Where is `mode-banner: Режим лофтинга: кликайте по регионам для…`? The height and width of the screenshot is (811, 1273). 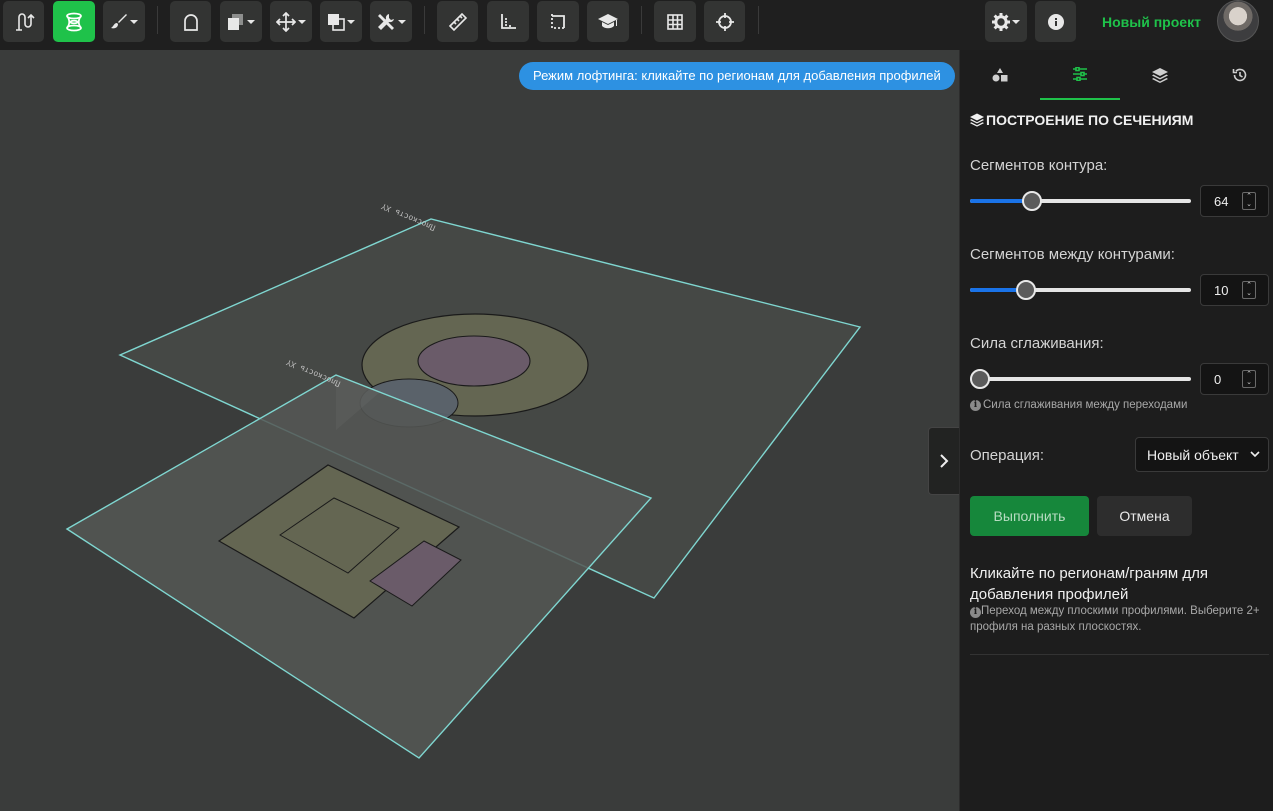 mode-banner: Режим лофтинга: кликайте по регионам для… is located at coordinates (737, 76).